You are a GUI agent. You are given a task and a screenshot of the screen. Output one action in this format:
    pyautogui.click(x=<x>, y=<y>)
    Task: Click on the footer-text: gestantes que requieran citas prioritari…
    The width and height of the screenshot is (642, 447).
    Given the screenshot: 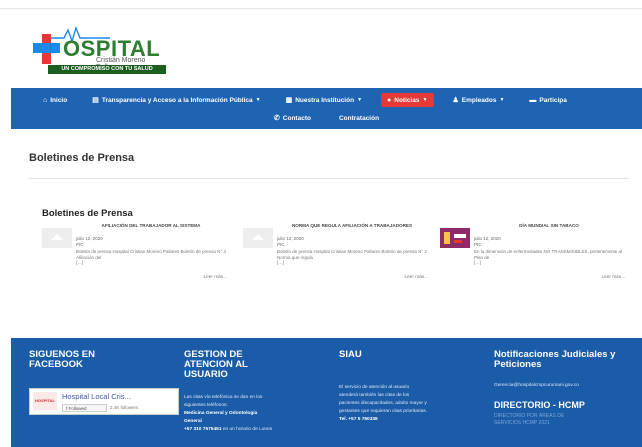 What is the action you would take?
    pyautogui.click(x=383, y=411)
    